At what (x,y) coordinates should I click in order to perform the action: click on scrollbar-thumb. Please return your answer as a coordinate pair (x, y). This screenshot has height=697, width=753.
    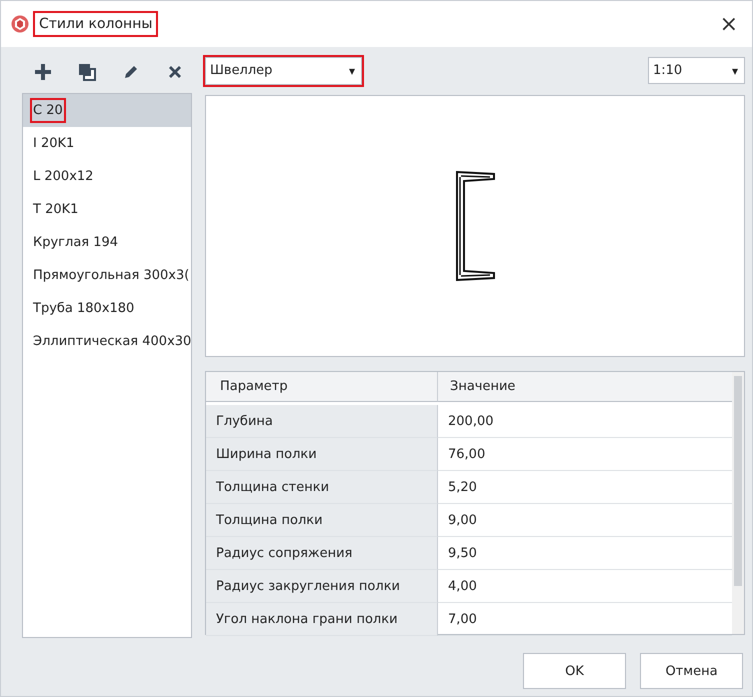
    Looking at the image, I should click on (738, 481).